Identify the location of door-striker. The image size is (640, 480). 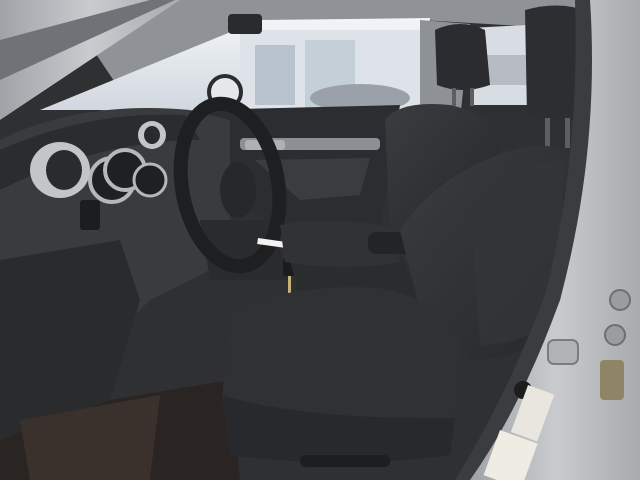
(563, 352).